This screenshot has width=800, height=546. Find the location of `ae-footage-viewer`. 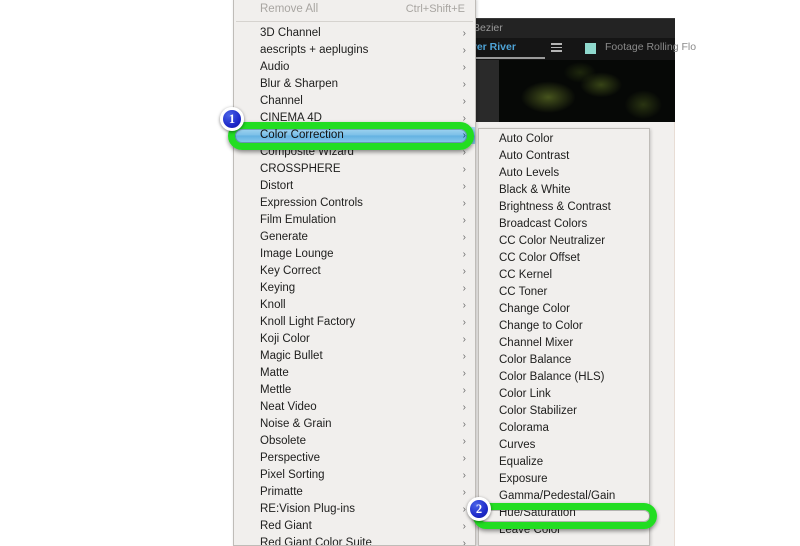

ae-footage-viewer is located at coordinates (569, 91).